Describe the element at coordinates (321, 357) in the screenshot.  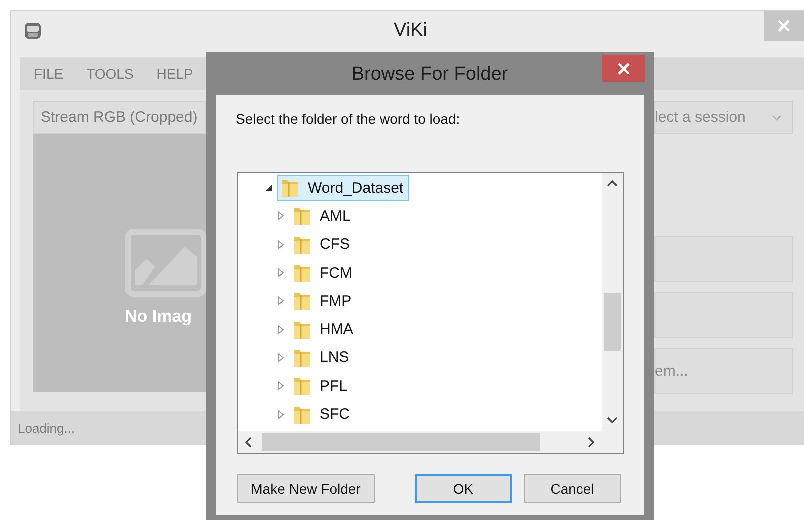
I see `folder-item: LNS` at that location.